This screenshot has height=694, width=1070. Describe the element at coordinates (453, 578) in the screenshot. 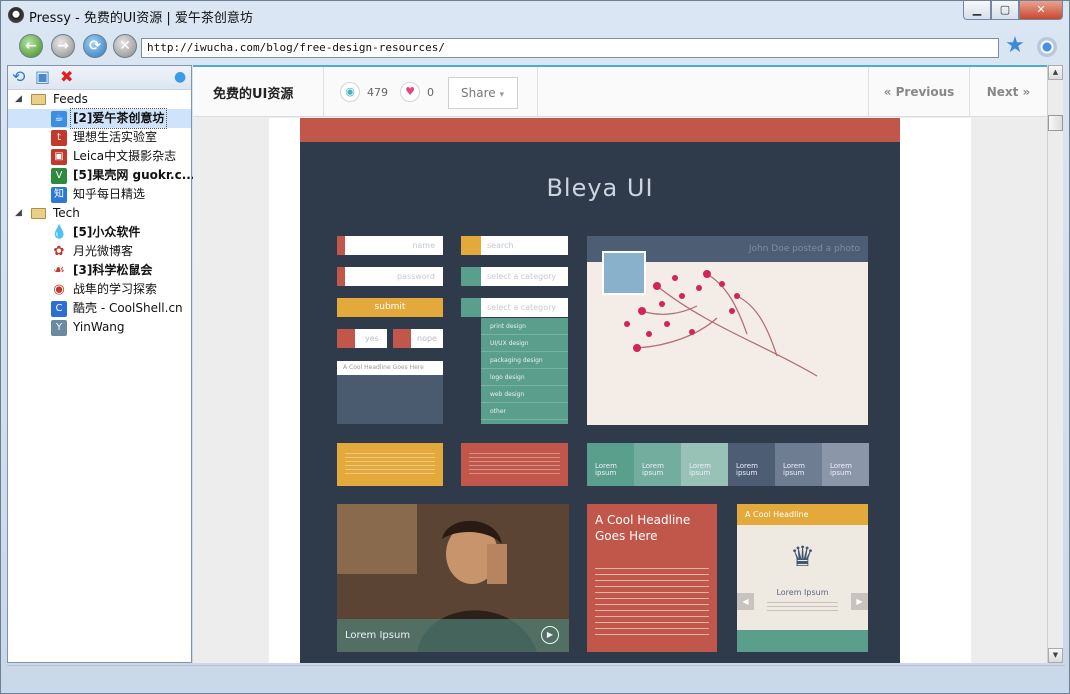

I see `video-card: Lorem Ipsum ▶` at that location.